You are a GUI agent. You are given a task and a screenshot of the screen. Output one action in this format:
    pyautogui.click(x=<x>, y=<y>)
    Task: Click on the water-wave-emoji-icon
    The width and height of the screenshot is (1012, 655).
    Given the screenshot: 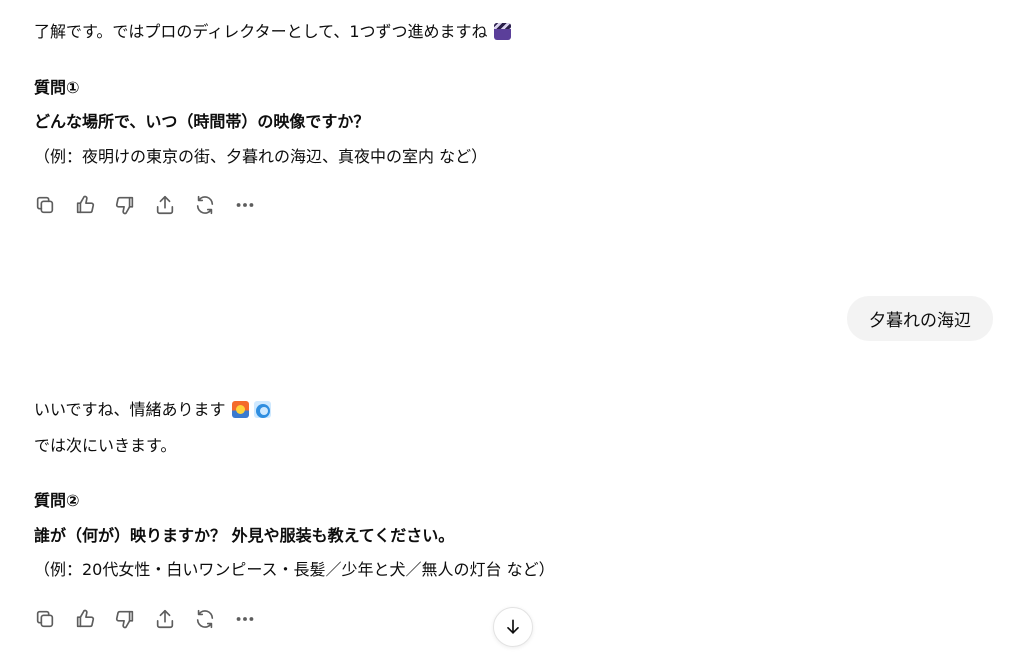 What is the action you would take?
    pyautogui.click(x=262, y=409)
    